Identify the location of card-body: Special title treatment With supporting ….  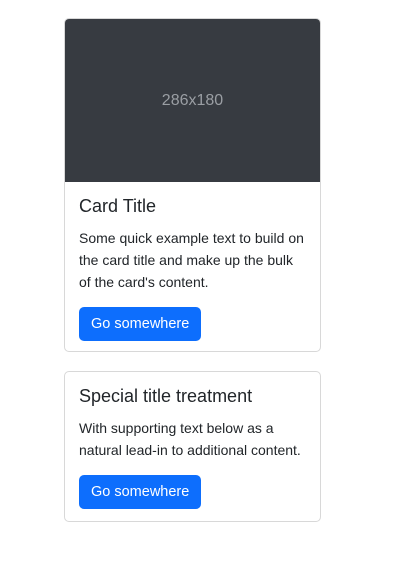
(192, 440).